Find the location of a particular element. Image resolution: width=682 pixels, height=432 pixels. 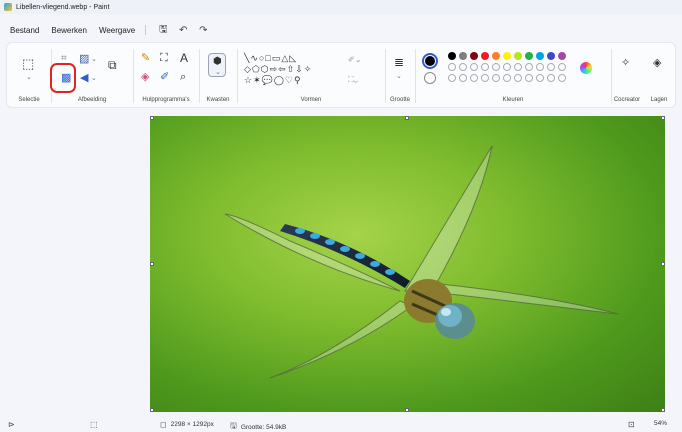

text-tool-icon: A is located at coordinates (184, 58).